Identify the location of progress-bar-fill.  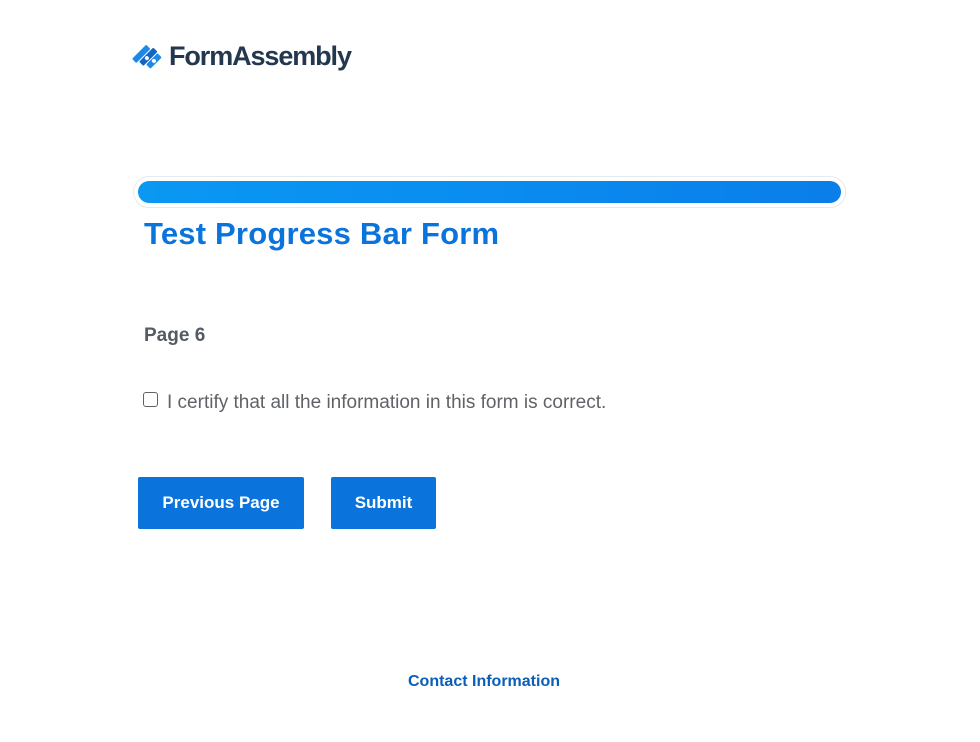
(489, 192).